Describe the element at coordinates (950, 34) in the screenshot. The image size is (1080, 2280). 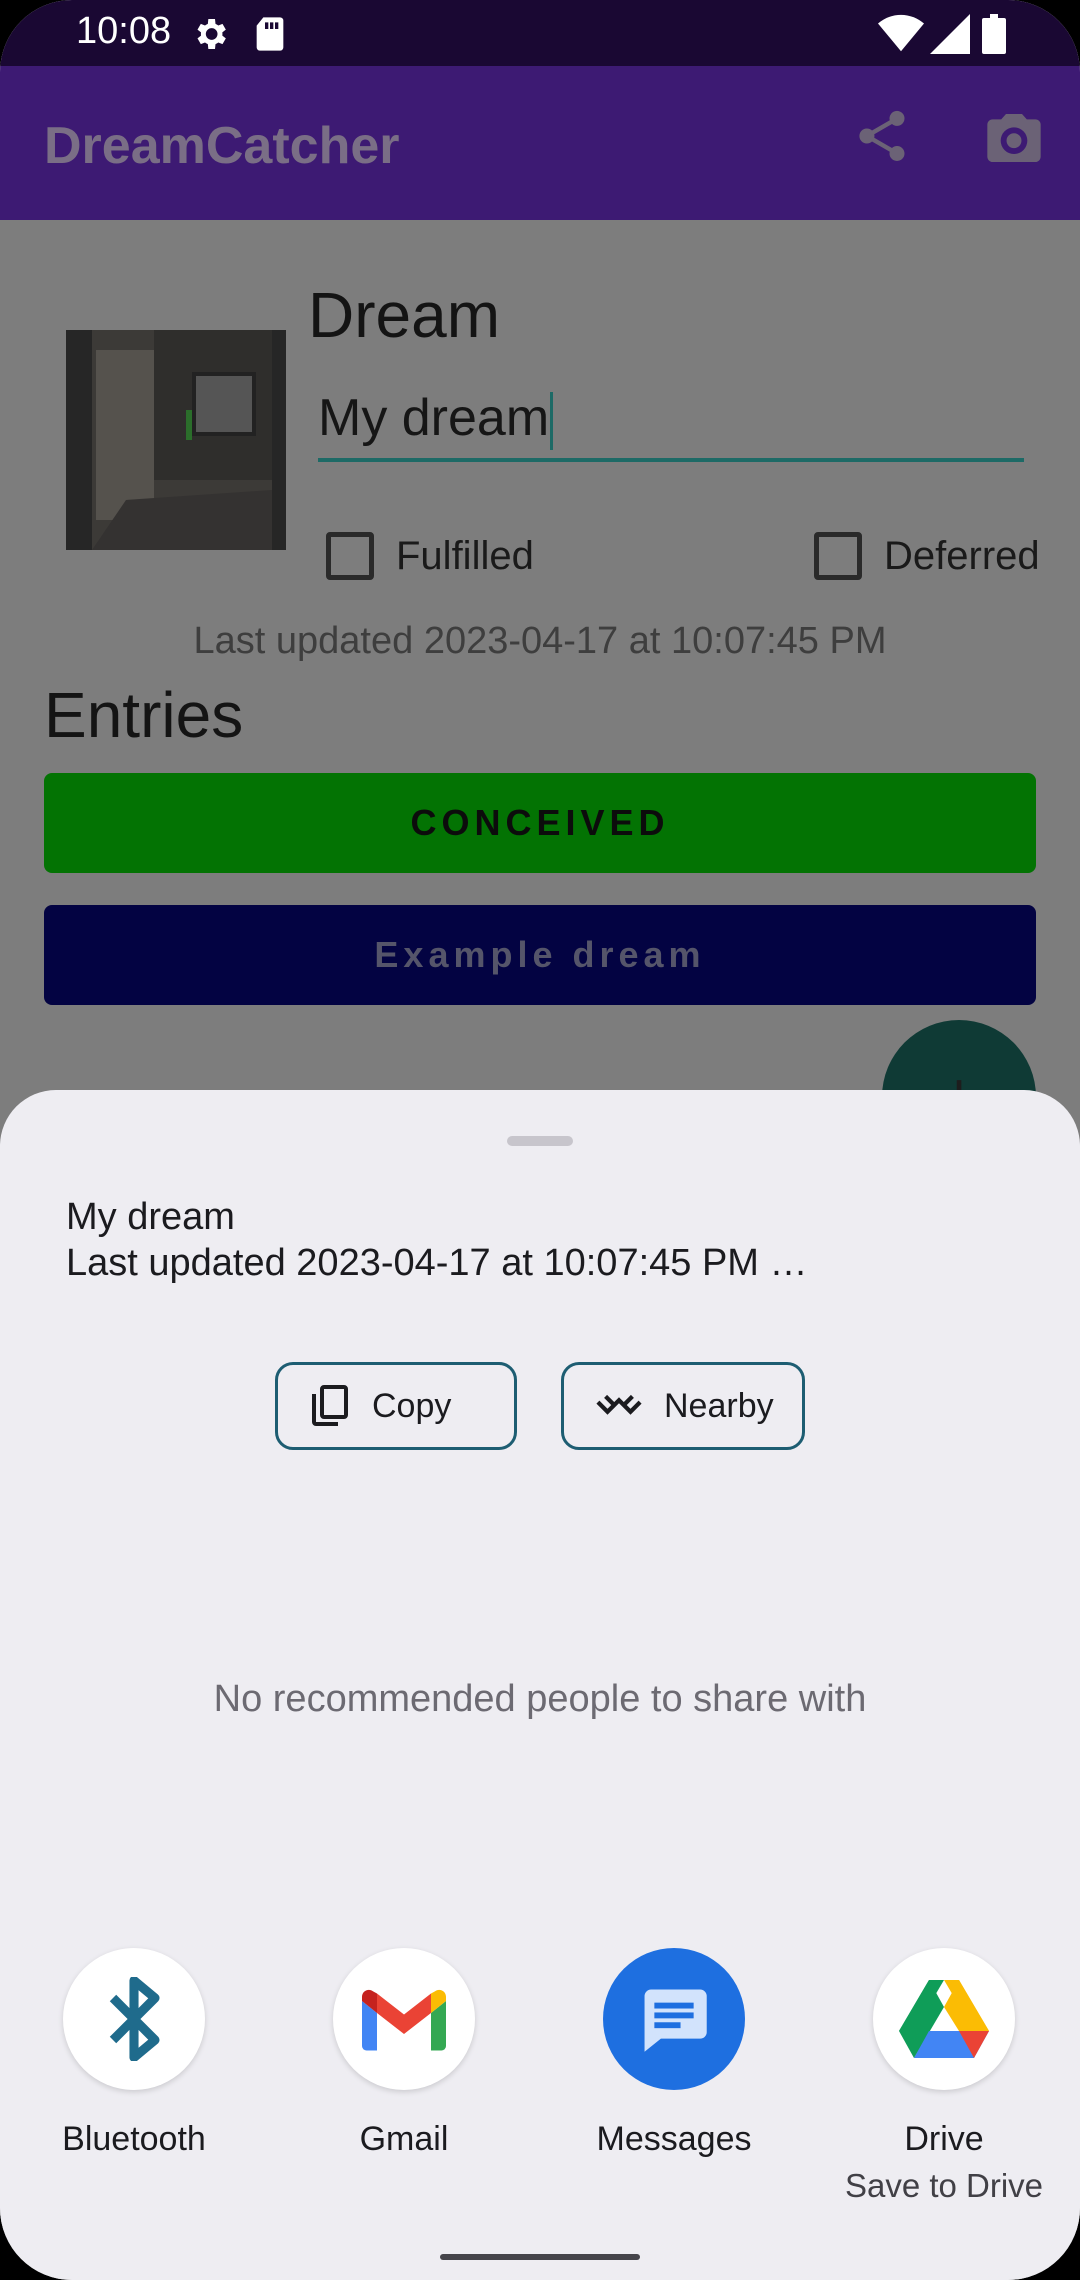
I see `signal-icon` at that location.